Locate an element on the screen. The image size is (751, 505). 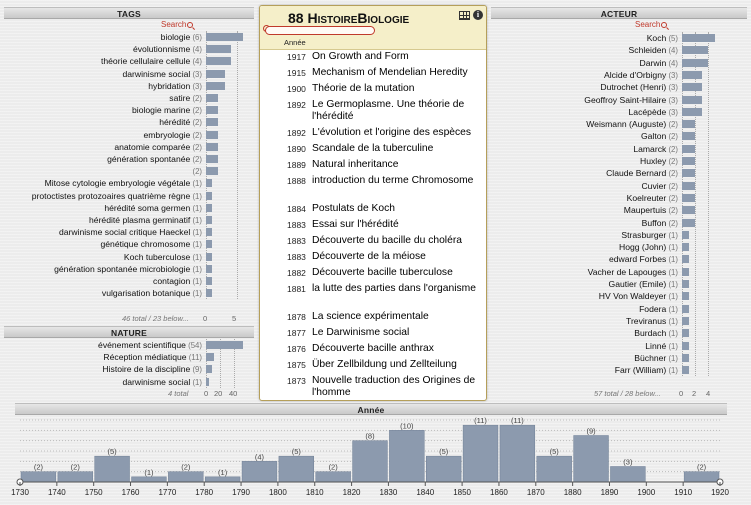
result-title: la lutte des parties dans l'organisme is located at coordinates (399, 289).